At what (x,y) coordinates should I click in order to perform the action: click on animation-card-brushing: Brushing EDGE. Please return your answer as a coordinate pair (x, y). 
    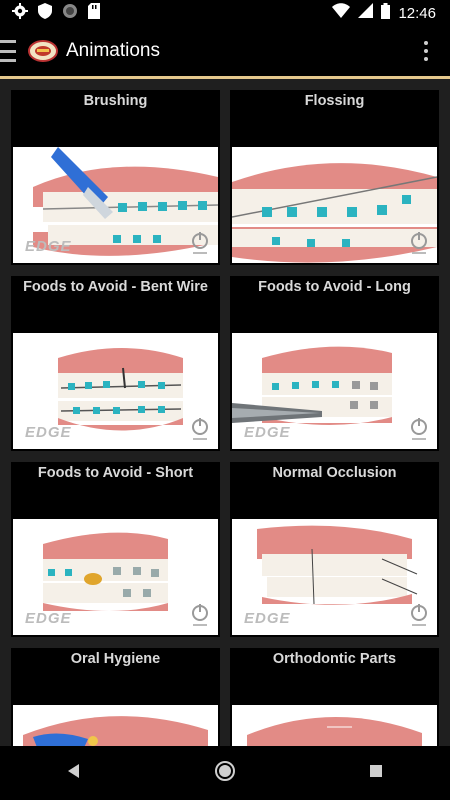
    Looking at the image, I should click on (115, 177).